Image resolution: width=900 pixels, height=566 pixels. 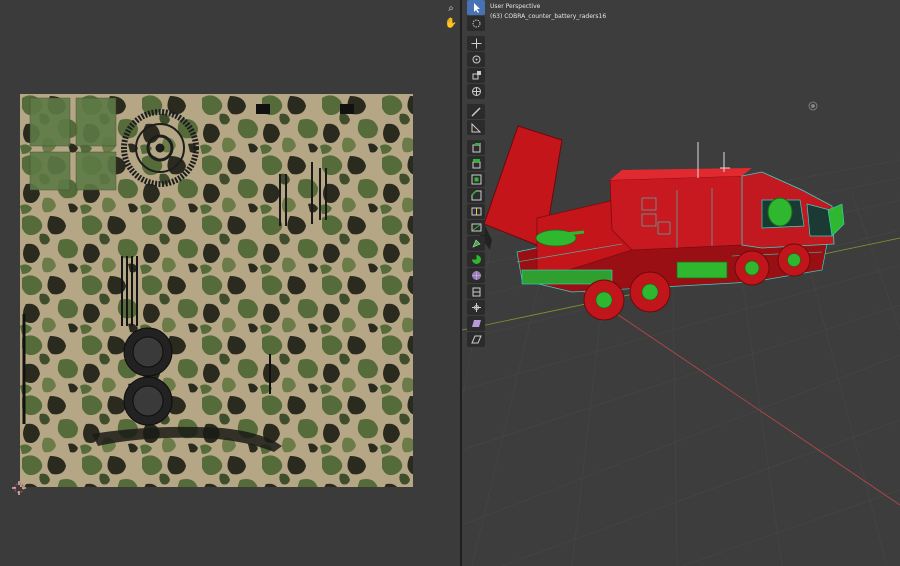 I want to click on cube-add-icon, so click(x=476, y=148).